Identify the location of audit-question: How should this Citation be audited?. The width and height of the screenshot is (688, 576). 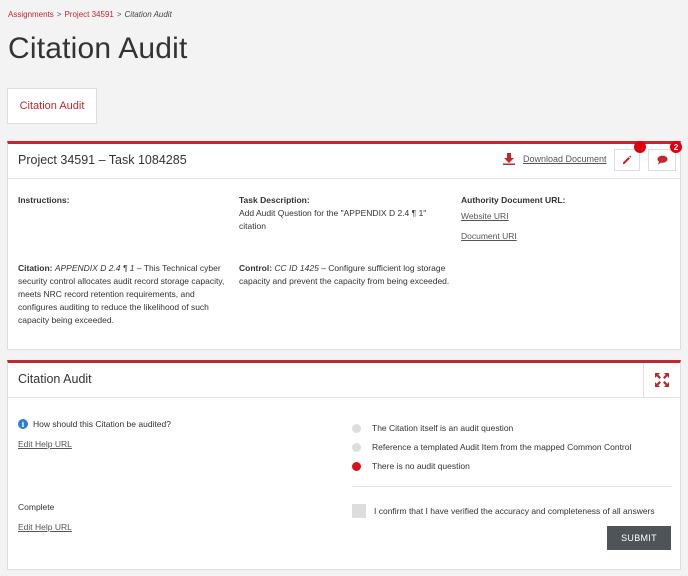
(102, 424).